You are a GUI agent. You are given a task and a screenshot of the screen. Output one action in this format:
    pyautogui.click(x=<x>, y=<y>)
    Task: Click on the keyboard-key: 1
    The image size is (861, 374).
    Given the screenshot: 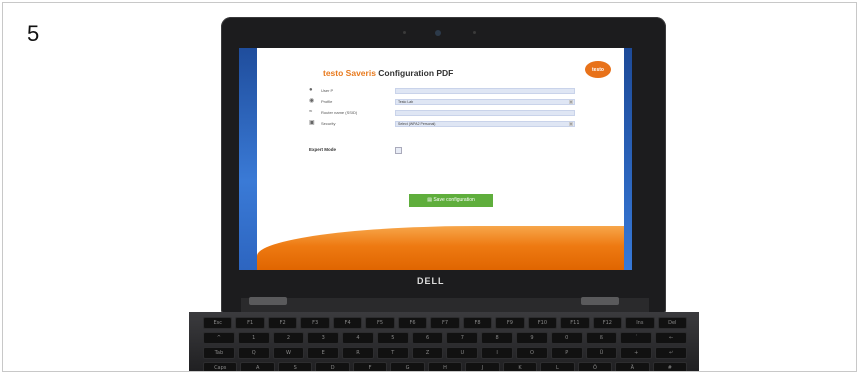 What is the action you would take?
    pyautogui.click(x=253, y=338)
    